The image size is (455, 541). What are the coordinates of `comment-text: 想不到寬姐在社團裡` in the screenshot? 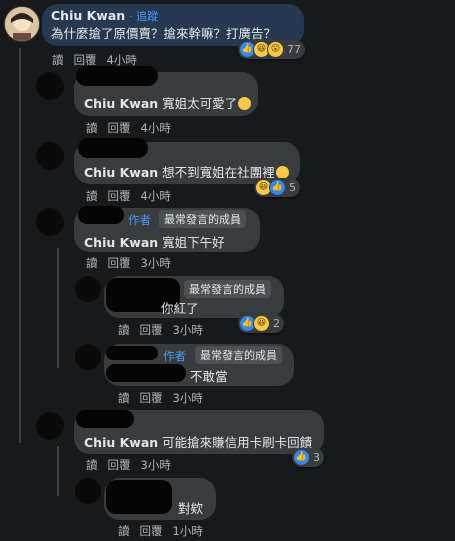 It's located at (218, 172).